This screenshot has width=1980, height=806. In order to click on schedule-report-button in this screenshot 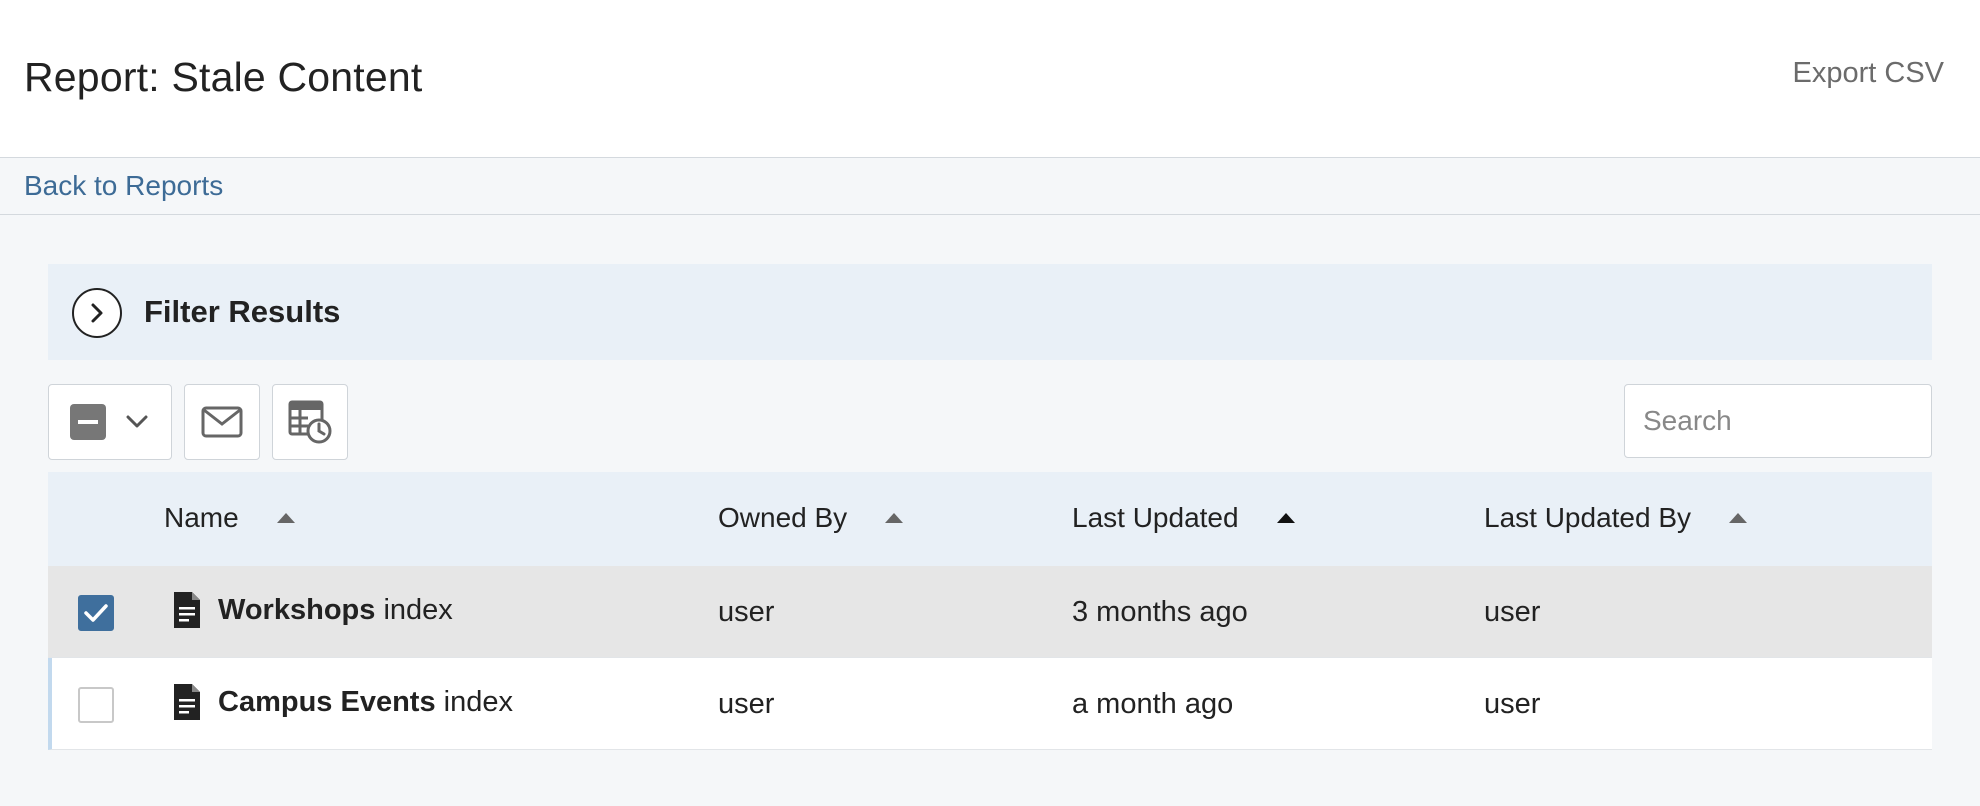, I will do `click(310, 422)`.